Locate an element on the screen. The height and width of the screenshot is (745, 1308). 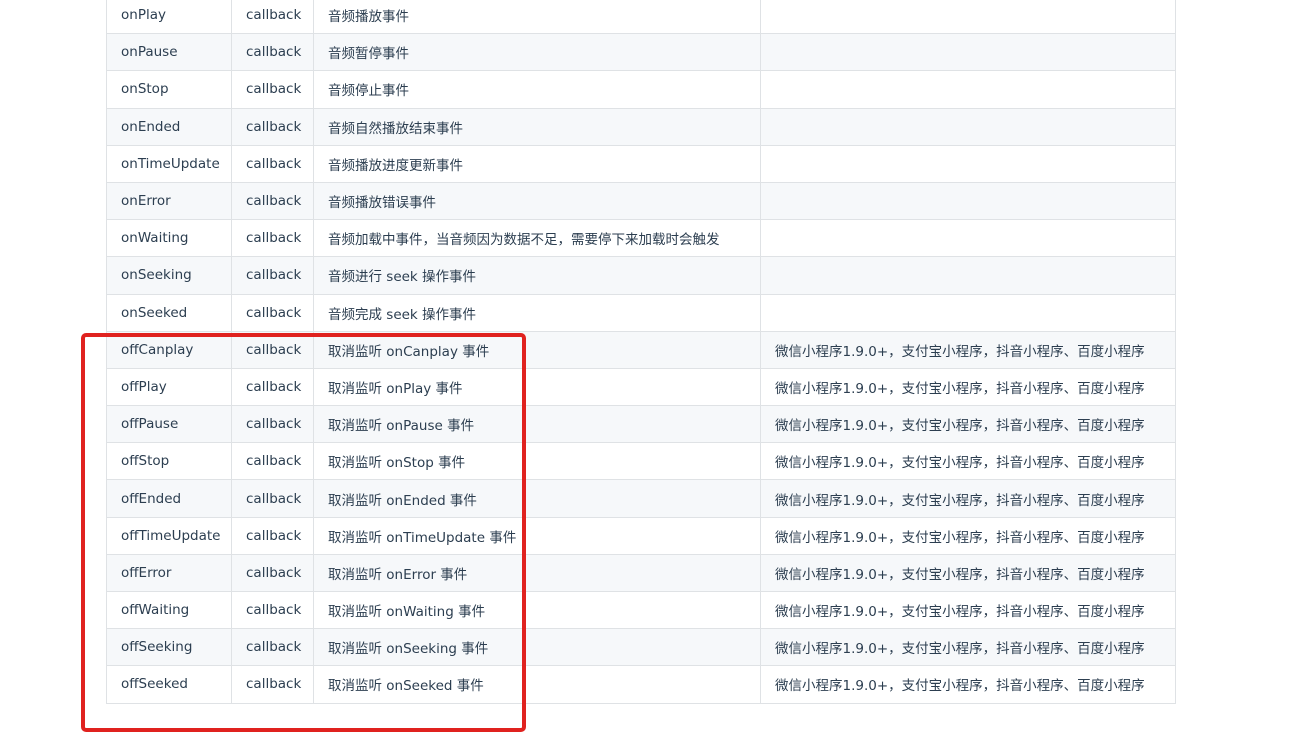
description-cell: 取消监听 onPause 事件 is located at coordinates (537, 424).